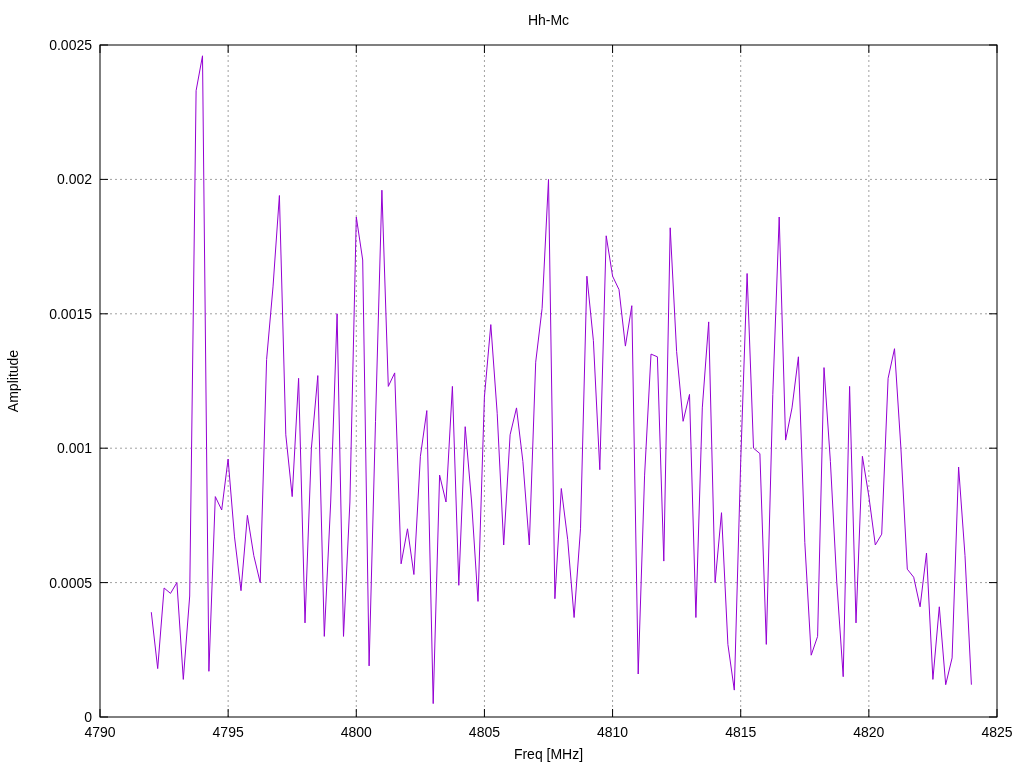 The height and width of the screenshot is (768, 1024). I want to click on y-tick-label: 0.0005, so click(70, 582).